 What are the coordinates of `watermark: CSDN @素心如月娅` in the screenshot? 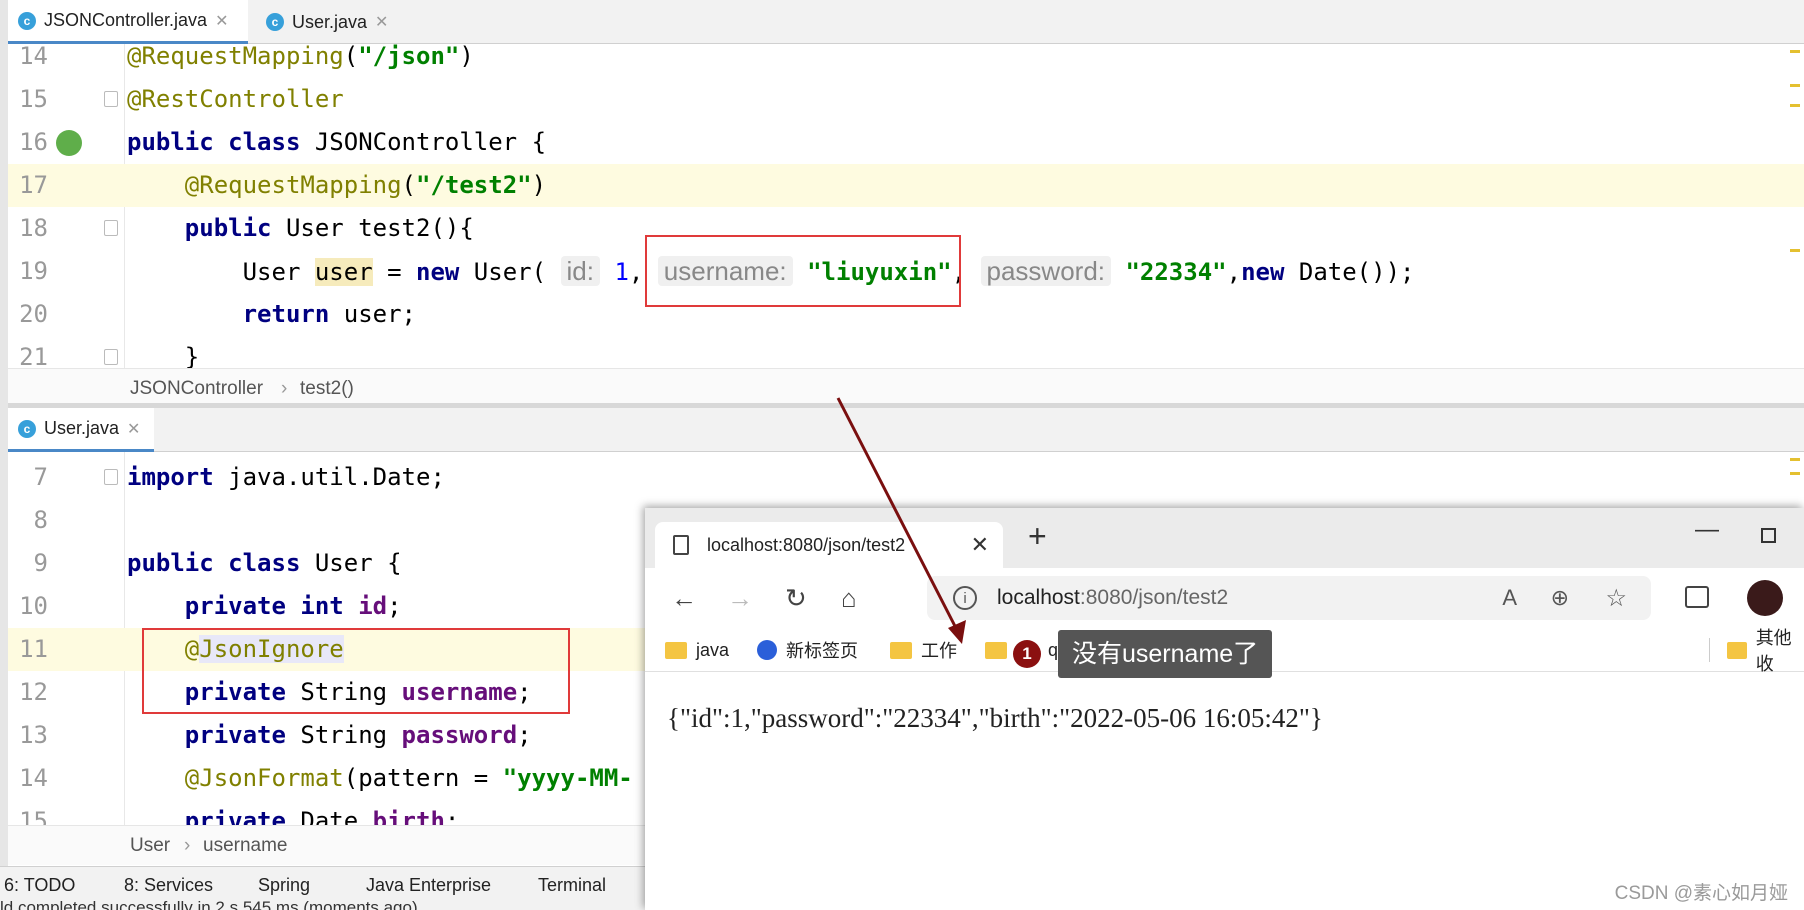 It's located at (1701, 893).